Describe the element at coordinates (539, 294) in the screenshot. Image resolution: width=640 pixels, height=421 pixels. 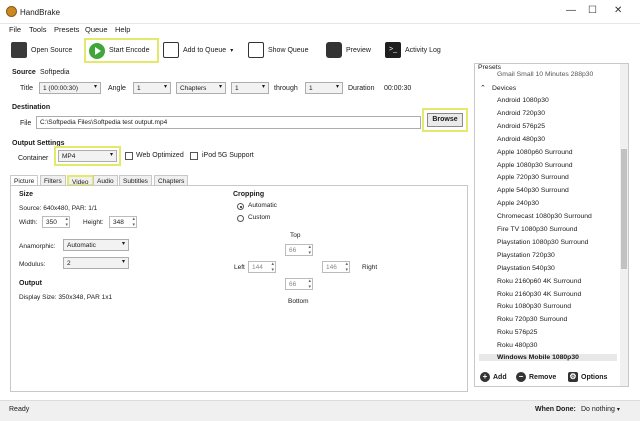
I see `preset-item: Roku 2160p30 4K Surround` at that location.